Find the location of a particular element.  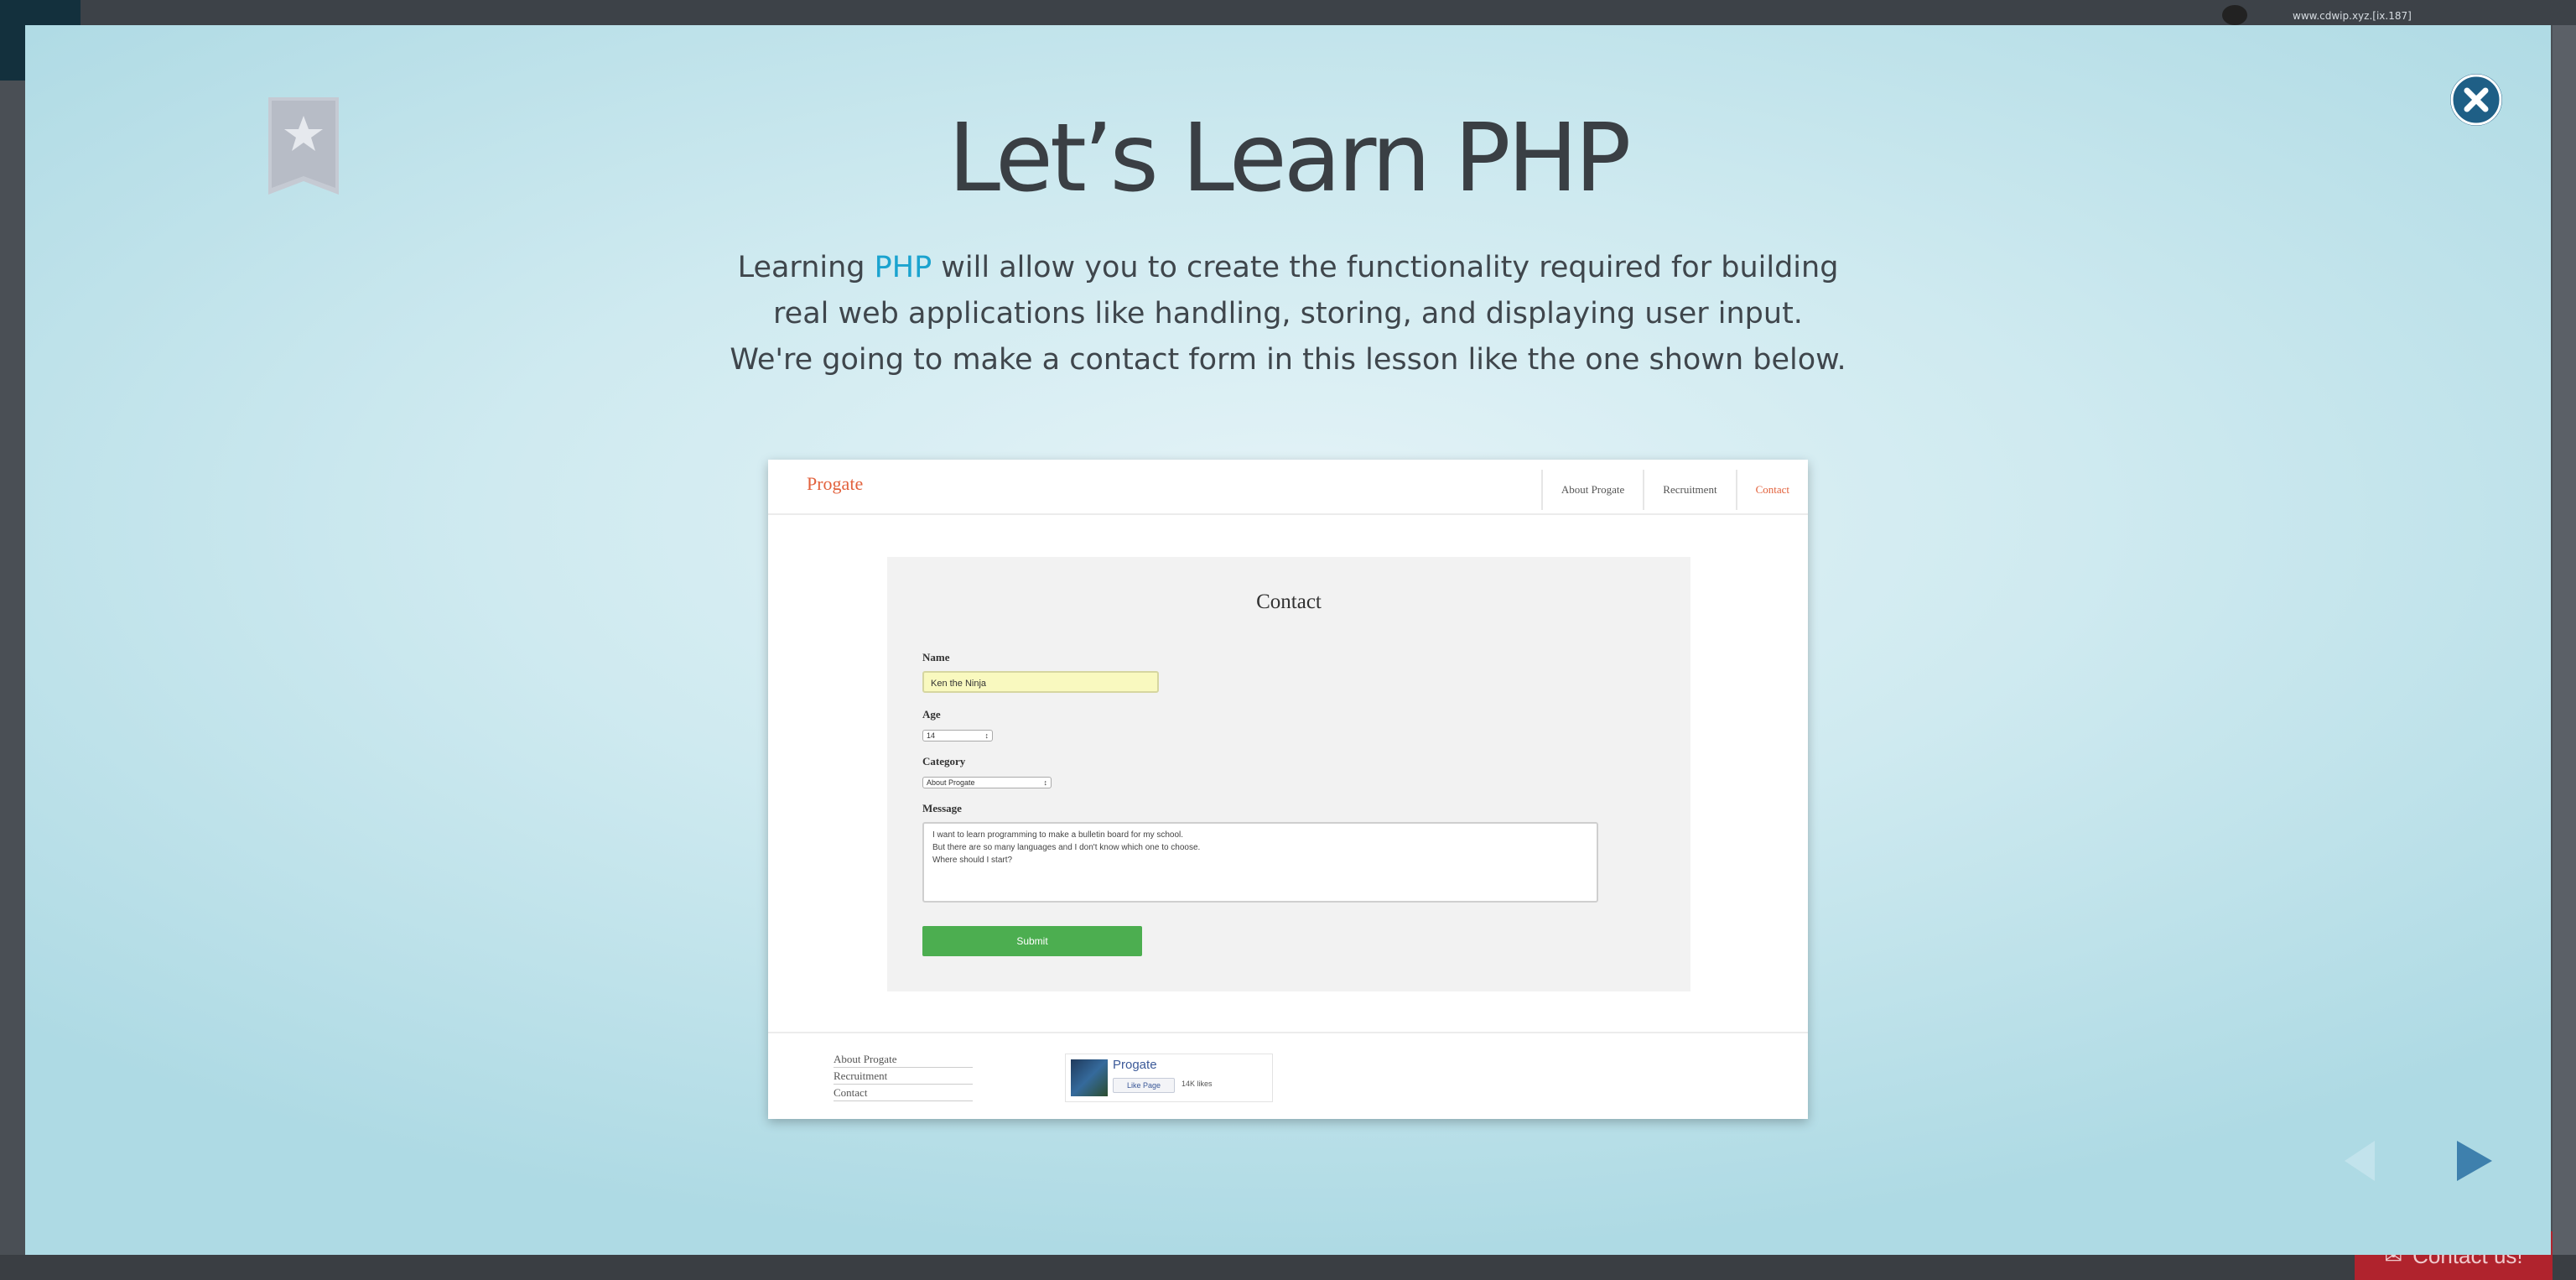

preview-message-line: Where should I start? is located at coordinates (972, 860).